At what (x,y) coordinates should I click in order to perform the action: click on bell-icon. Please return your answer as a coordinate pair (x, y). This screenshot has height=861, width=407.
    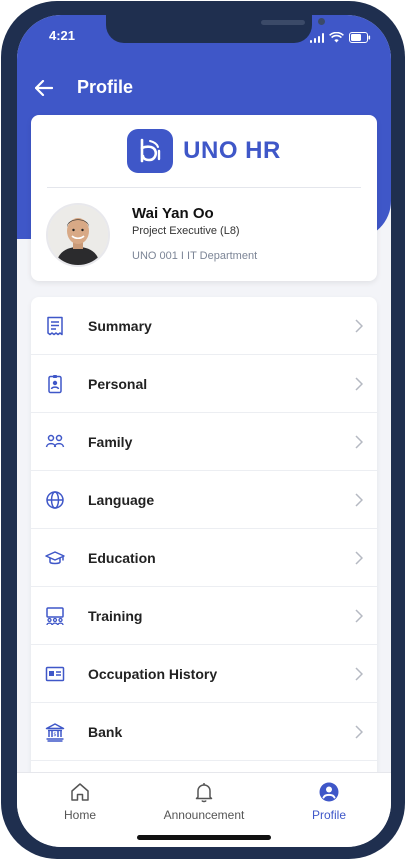
    Looking at the image, I should click on (204, 793).